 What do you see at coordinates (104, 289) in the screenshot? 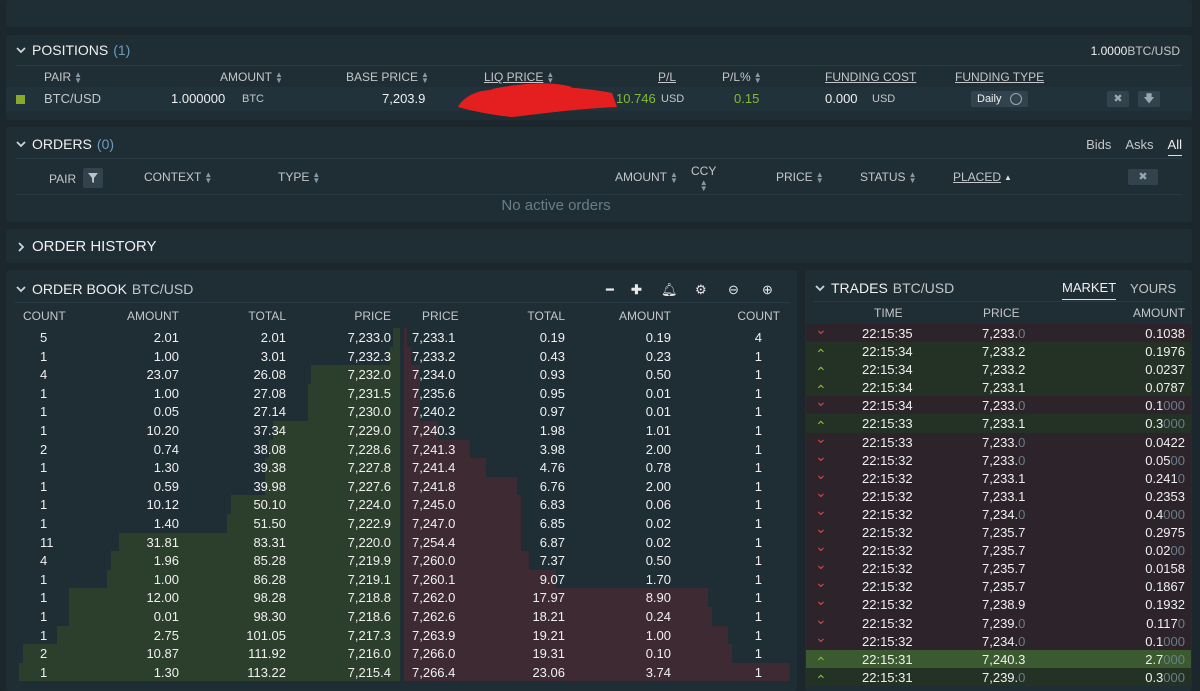
I see `order-book-header: ORDER BOOK BTC/USD` at bounding box center [104, 289].